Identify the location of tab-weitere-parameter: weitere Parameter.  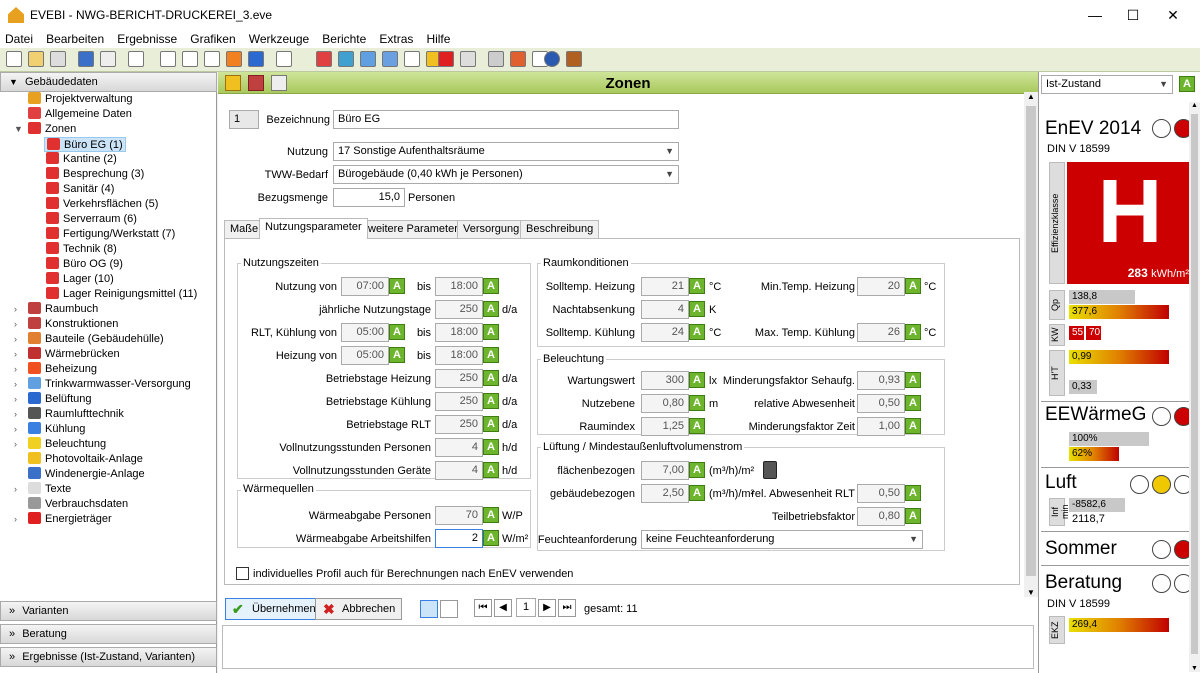
(413, 229).